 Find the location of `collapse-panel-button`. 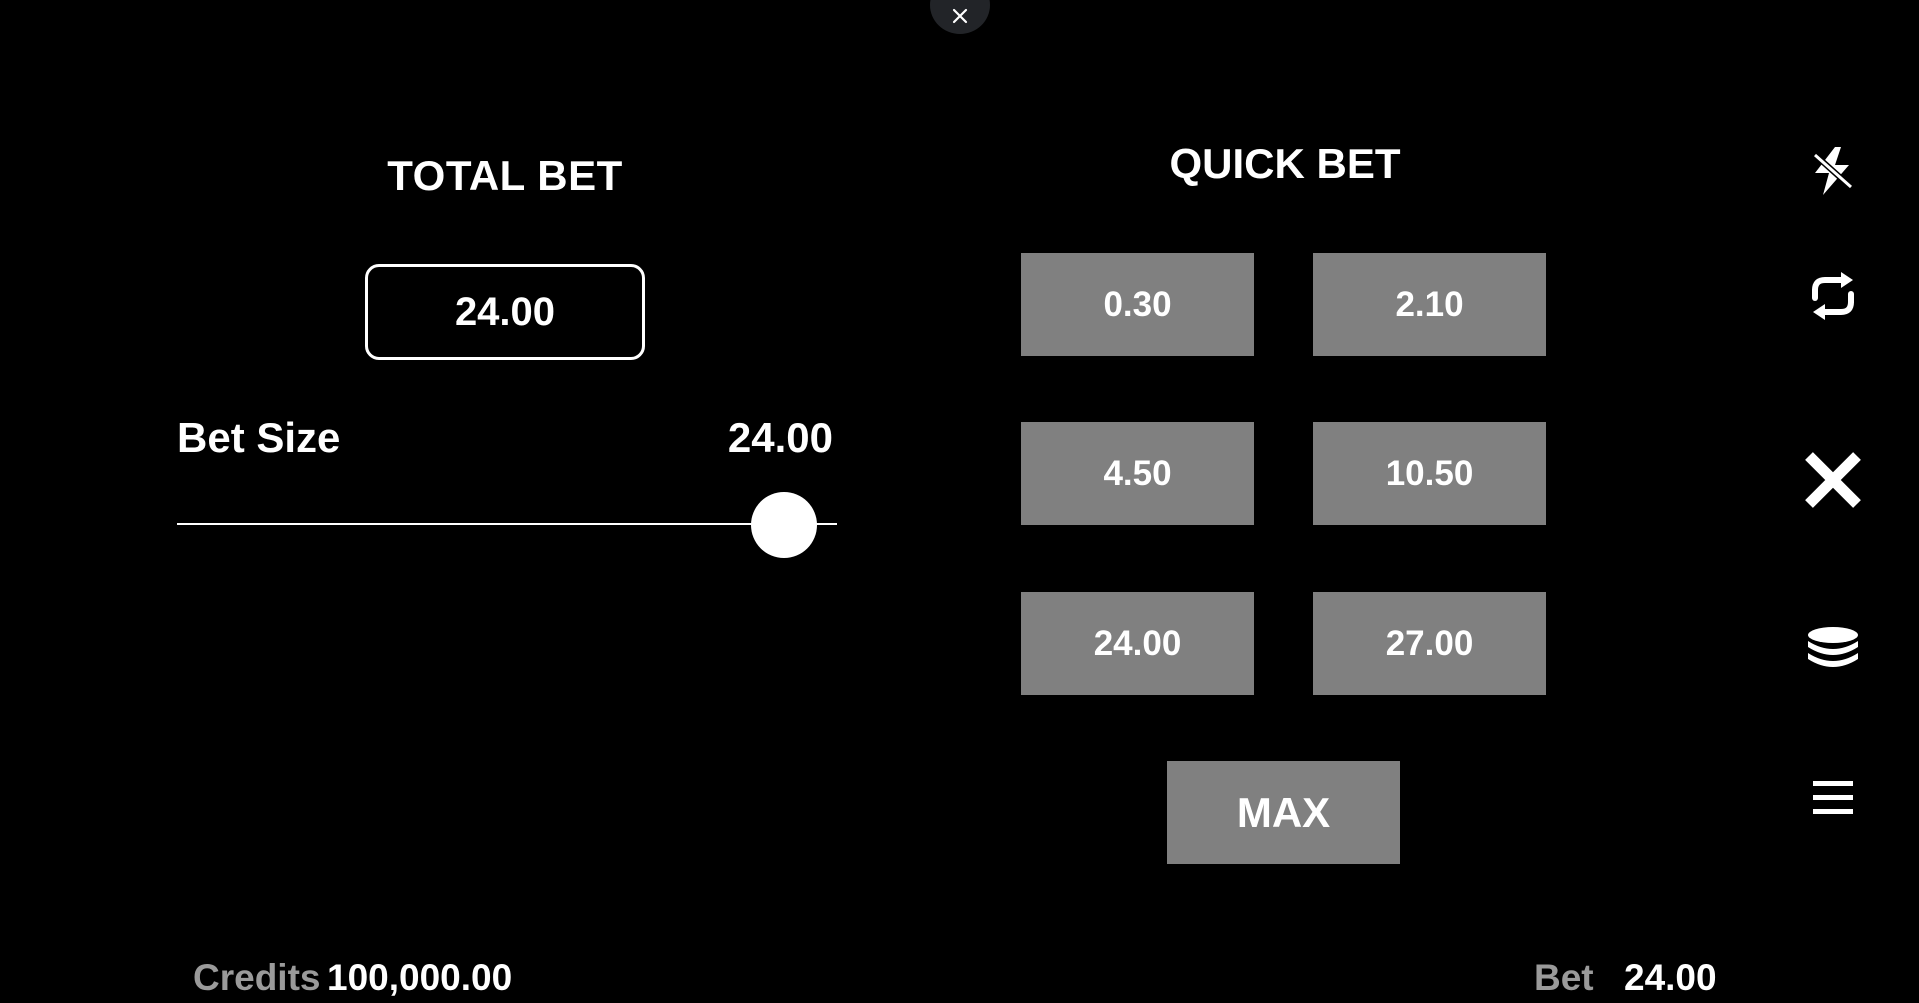

collapse-panel-button is located at coordinates (960, 17).